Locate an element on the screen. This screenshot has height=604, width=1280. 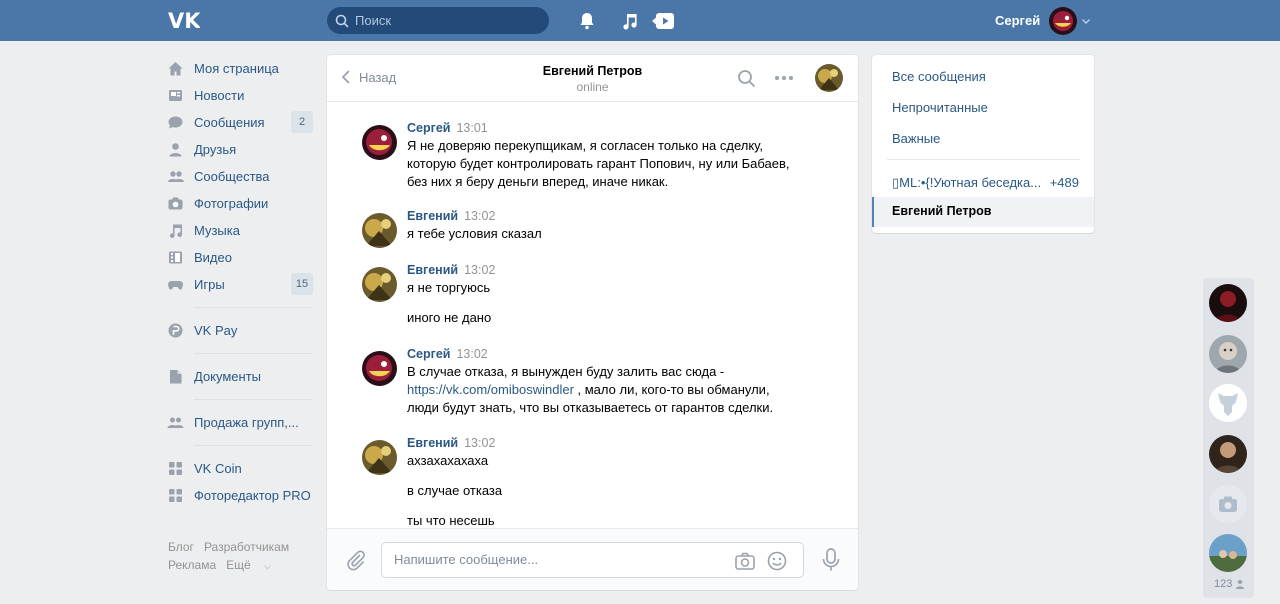
chat-list-sidebar: 123 is located at coordinates (1228, 438).